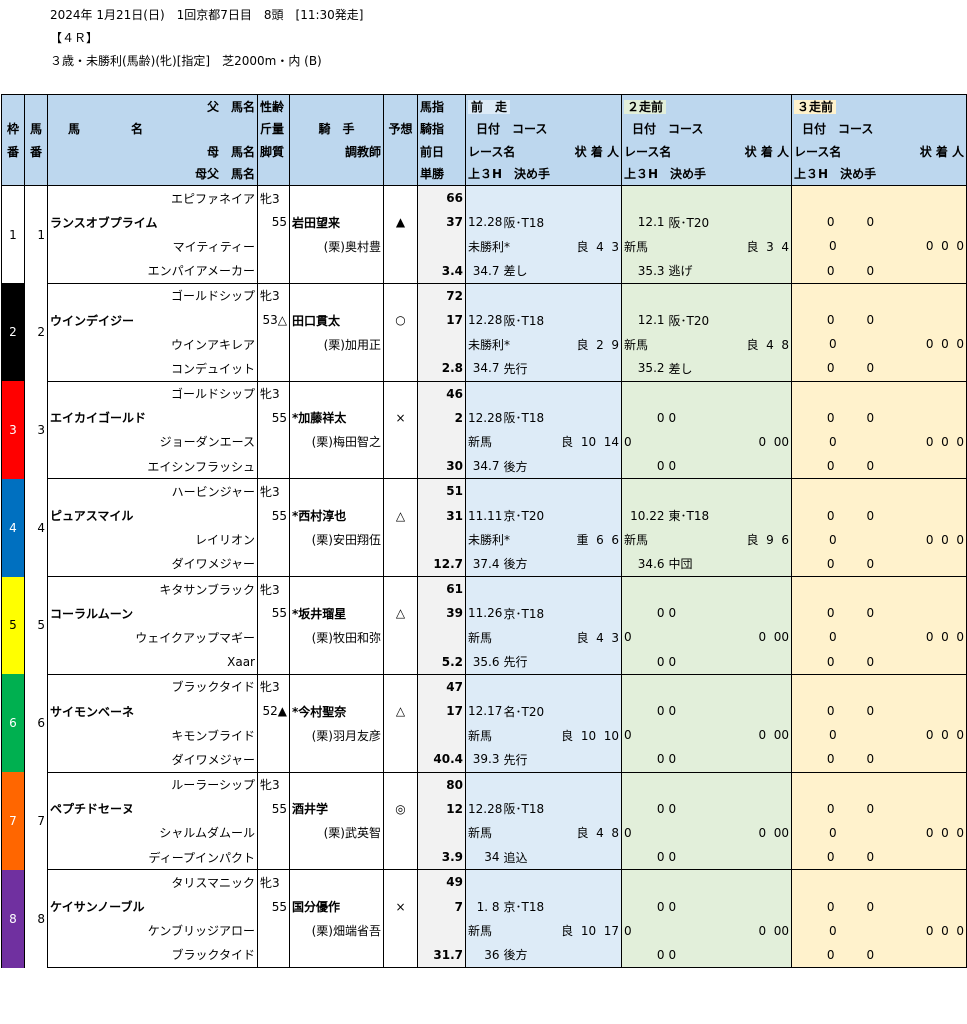  What do you see at coordinates (152, 491) in the screenshot?
I see `sire-name: ハービンジャー` at bounding box center [152, 491].